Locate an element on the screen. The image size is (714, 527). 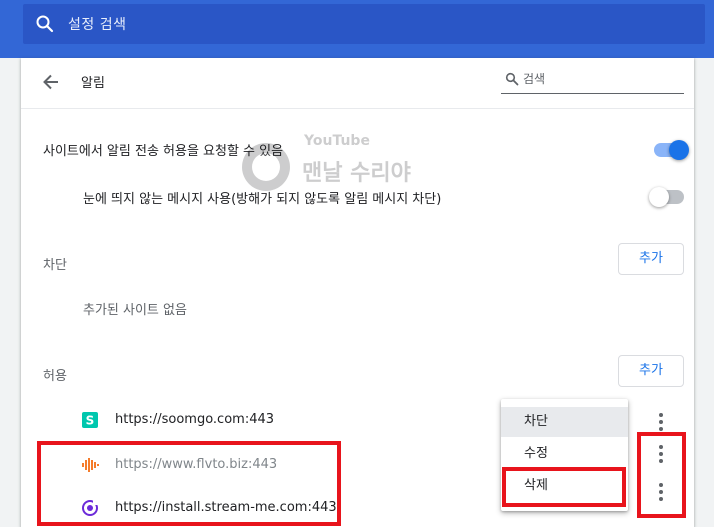
ask-permission-toggle is located at coordinates (671, 150).